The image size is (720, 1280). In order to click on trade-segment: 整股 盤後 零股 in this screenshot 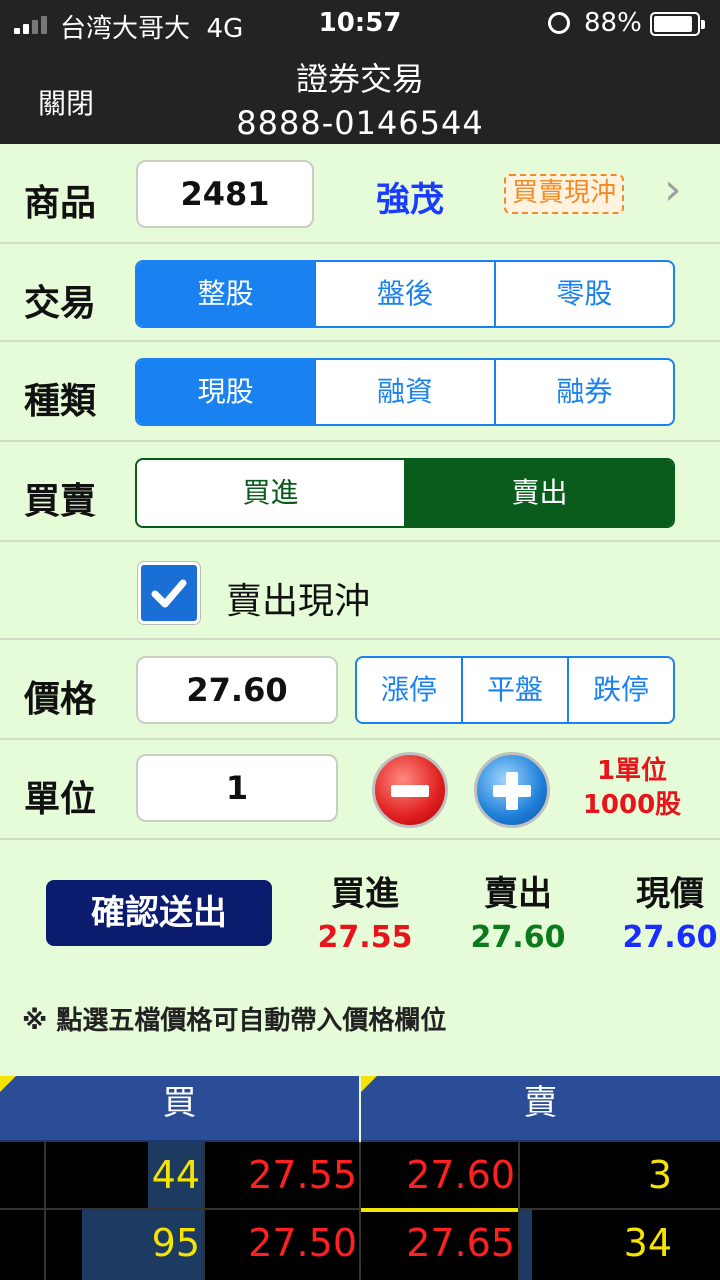, I will do `click(405, 294)`.